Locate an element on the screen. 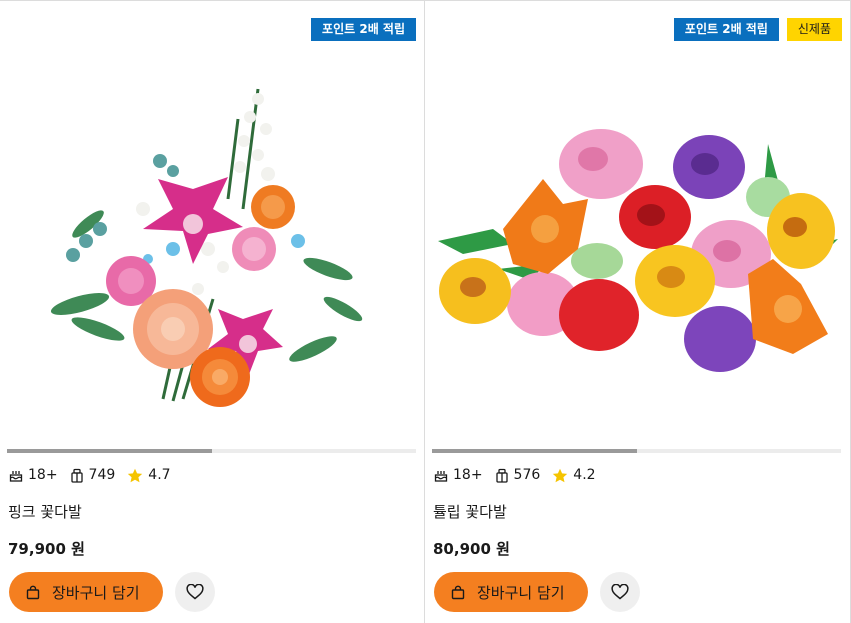  pieces-value: 749 is located at coordinates (102, 475).